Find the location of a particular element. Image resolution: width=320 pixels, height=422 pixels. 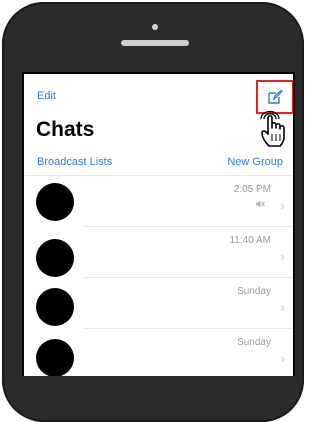

pointing-hand-icon is located at coordinates (272, 128).